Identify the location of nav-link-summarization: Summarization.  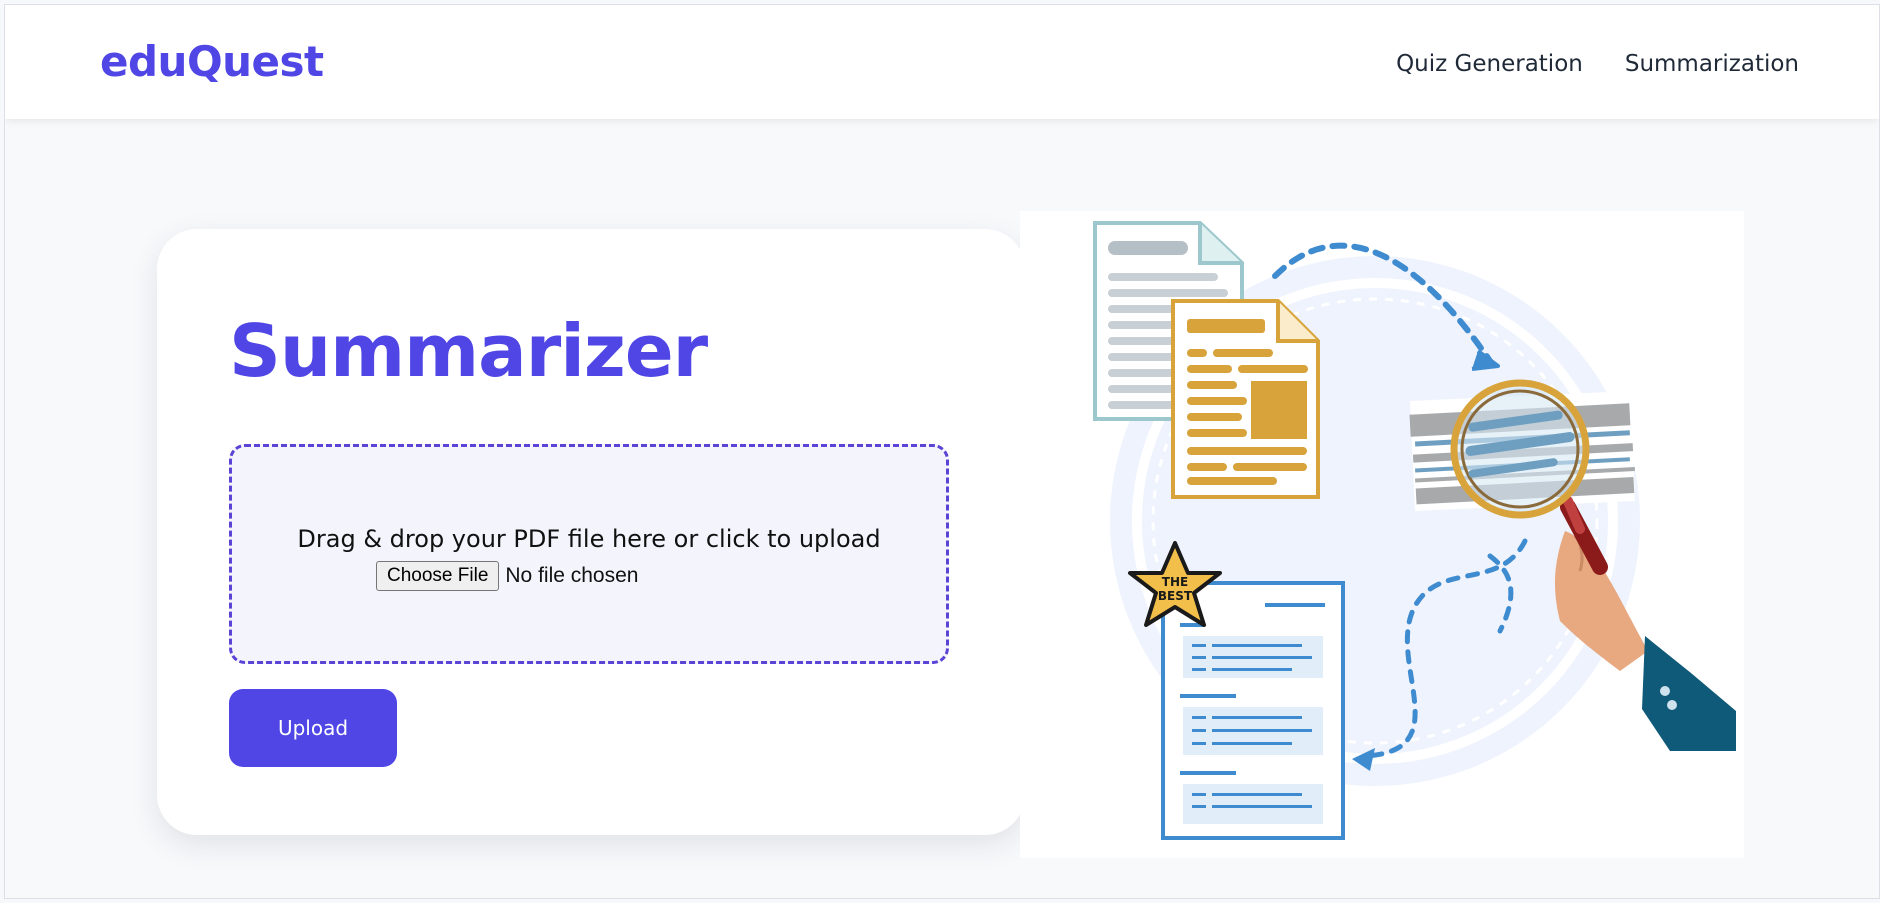
(1712, 64).